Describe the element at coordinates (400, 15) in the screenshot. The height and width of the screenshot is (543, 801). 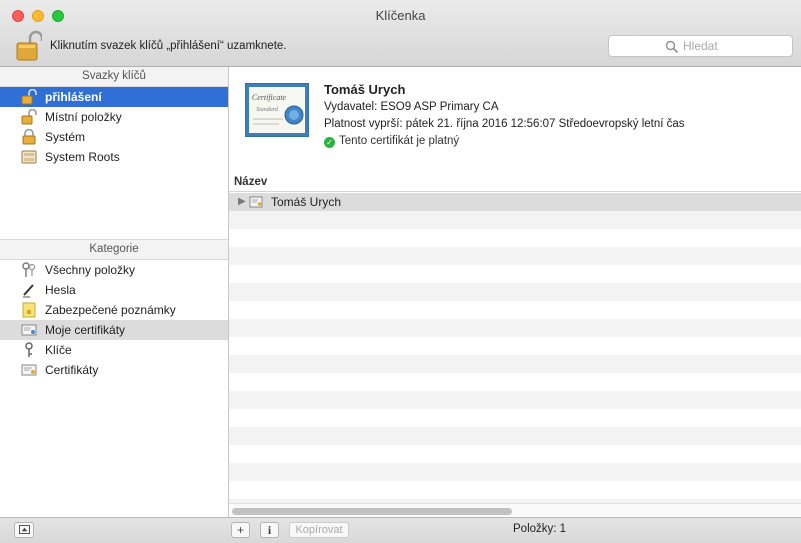
I see `window-title: Klíčenka` at that location.